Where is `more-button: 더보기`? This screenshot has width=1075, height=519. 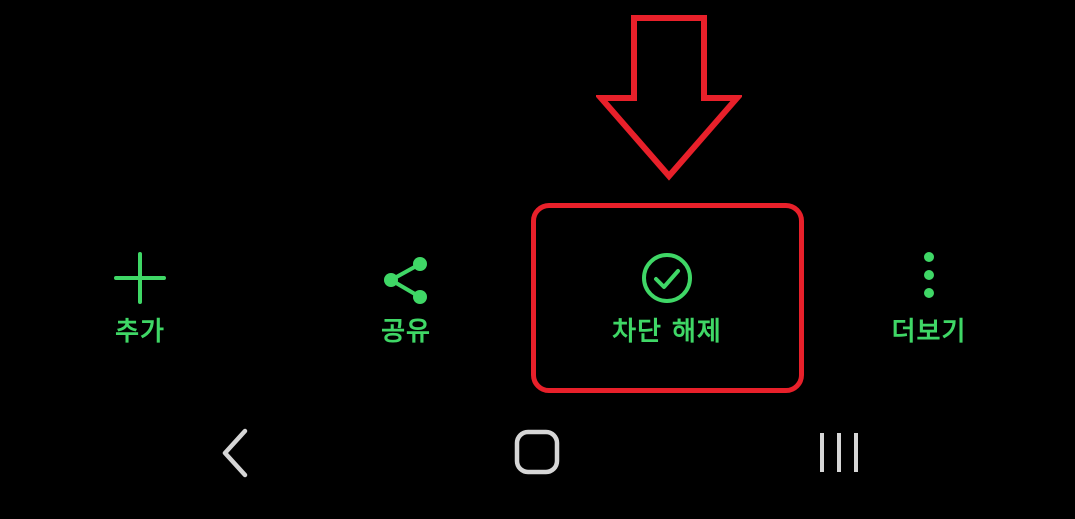 more-button: 더보기 is located at coordinates (929, 300).